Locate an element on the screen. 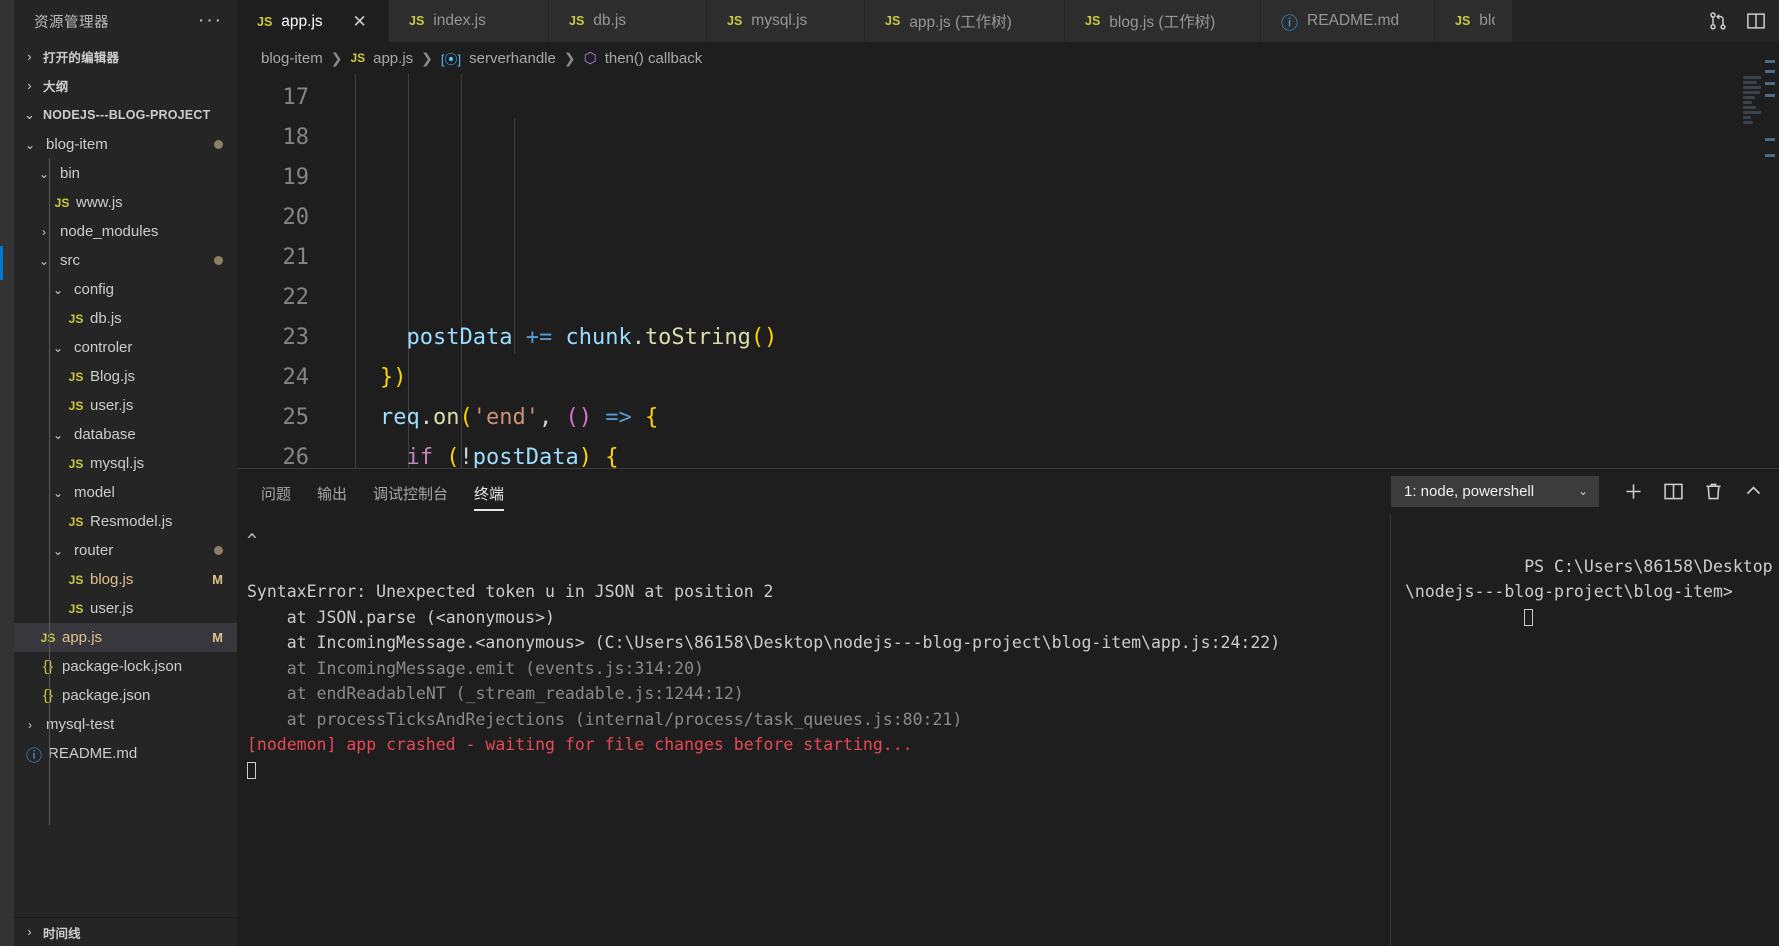  kill-terminal-icon is located at coordinates (1713, 491).